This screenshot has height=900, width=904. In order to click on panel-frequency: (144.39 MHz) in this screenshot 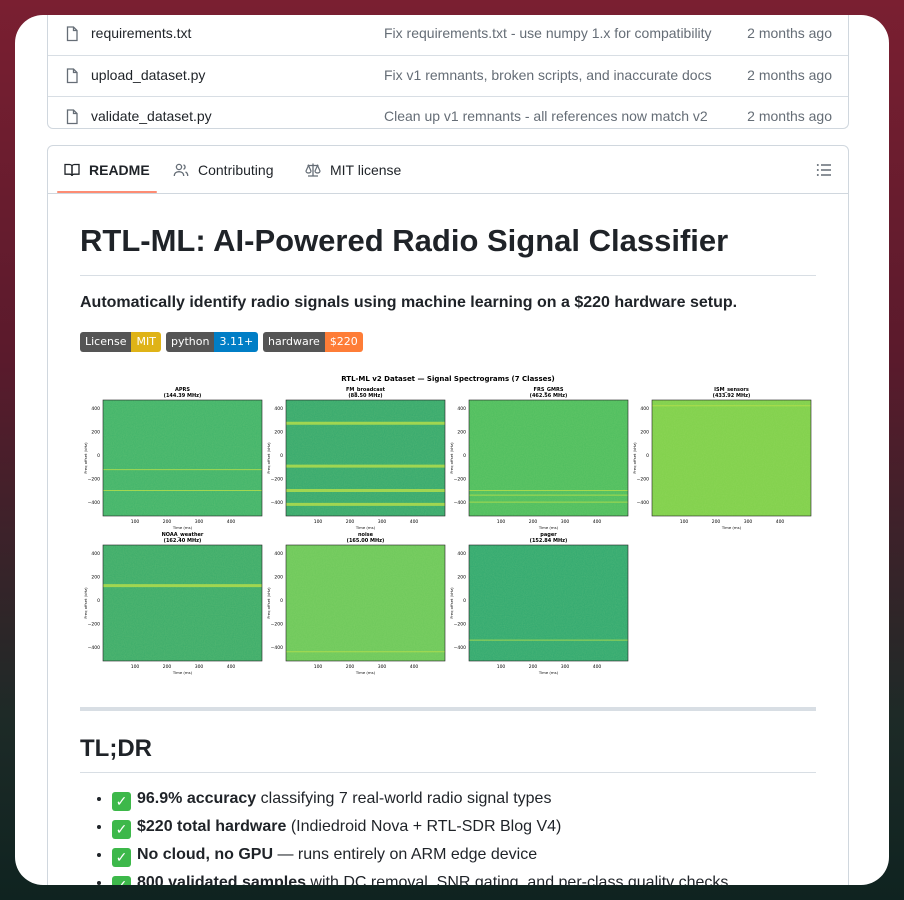, I will do `click(183, 396)`.